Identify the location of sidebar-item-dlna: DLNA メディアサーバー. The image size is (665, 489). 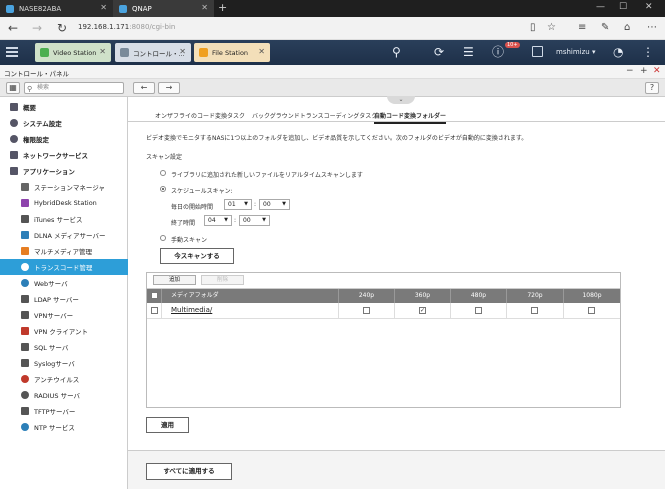
(64, 235).